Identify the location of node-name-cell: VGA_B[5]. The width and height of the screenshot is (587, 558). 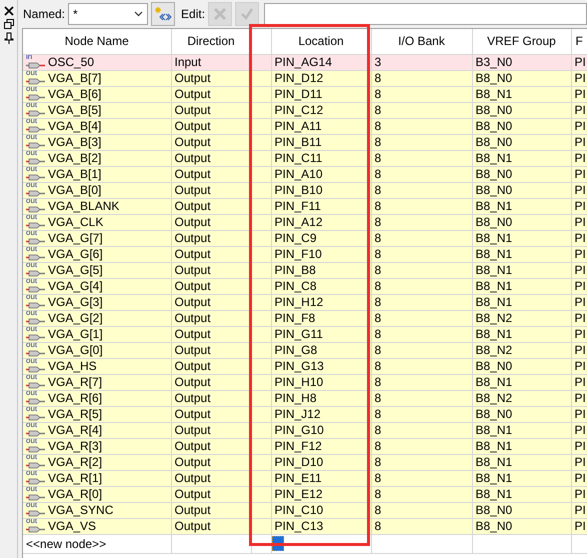
(75, 109).